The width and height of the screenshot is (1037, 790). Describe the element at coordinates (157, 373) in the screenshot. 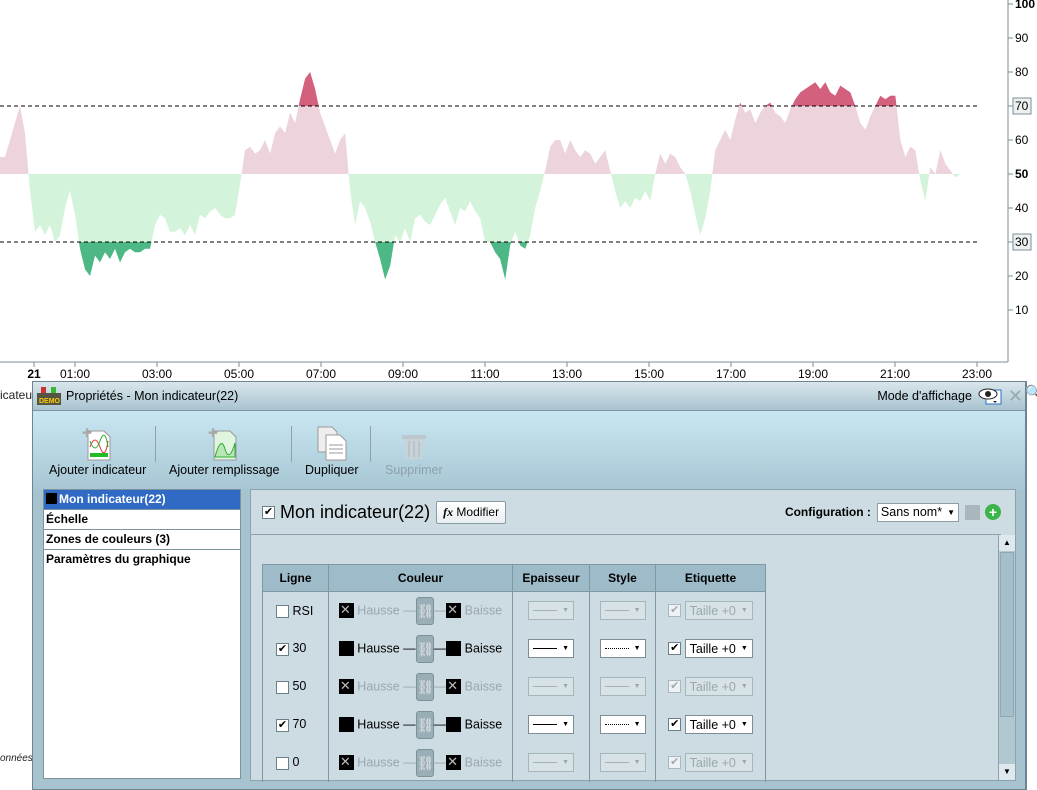

I see `x-tick-label: 03:00` at that location.